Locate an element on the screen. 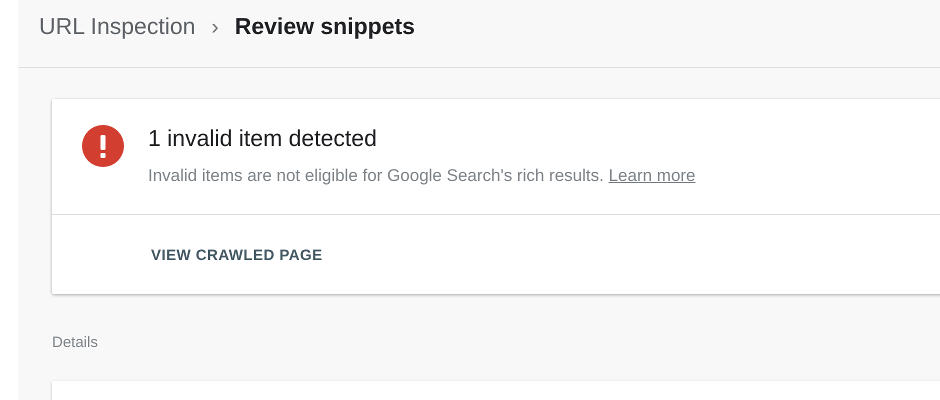 The height and width of the screenshot is (400, 940). section-heading: Details is located at coordinates (75, 342).